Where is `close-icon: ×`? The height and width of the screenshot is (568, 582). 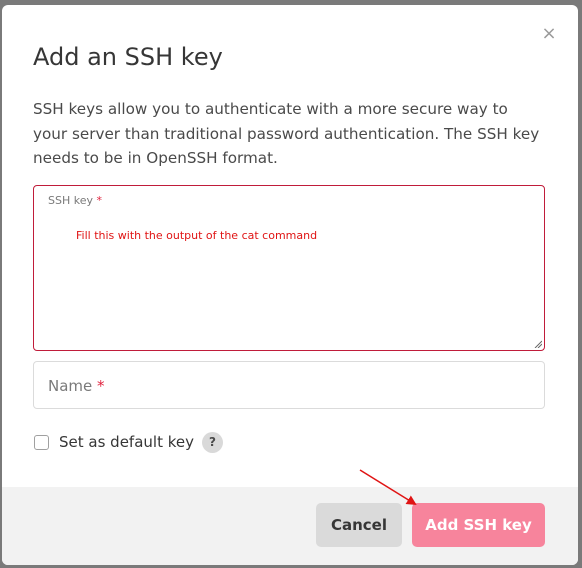
close-icon: × is located at coordinates (549, 34).